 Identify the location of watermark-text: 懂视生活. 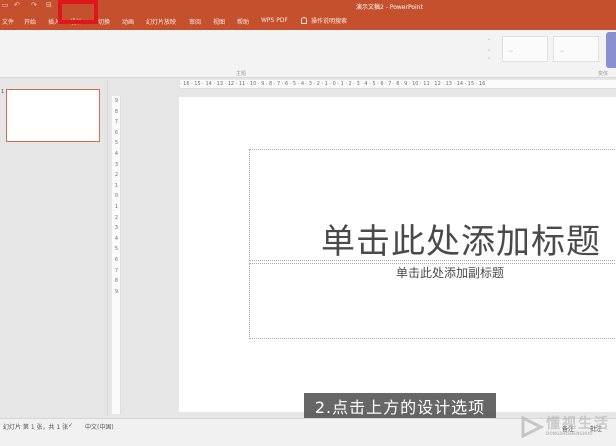
(578, 424).